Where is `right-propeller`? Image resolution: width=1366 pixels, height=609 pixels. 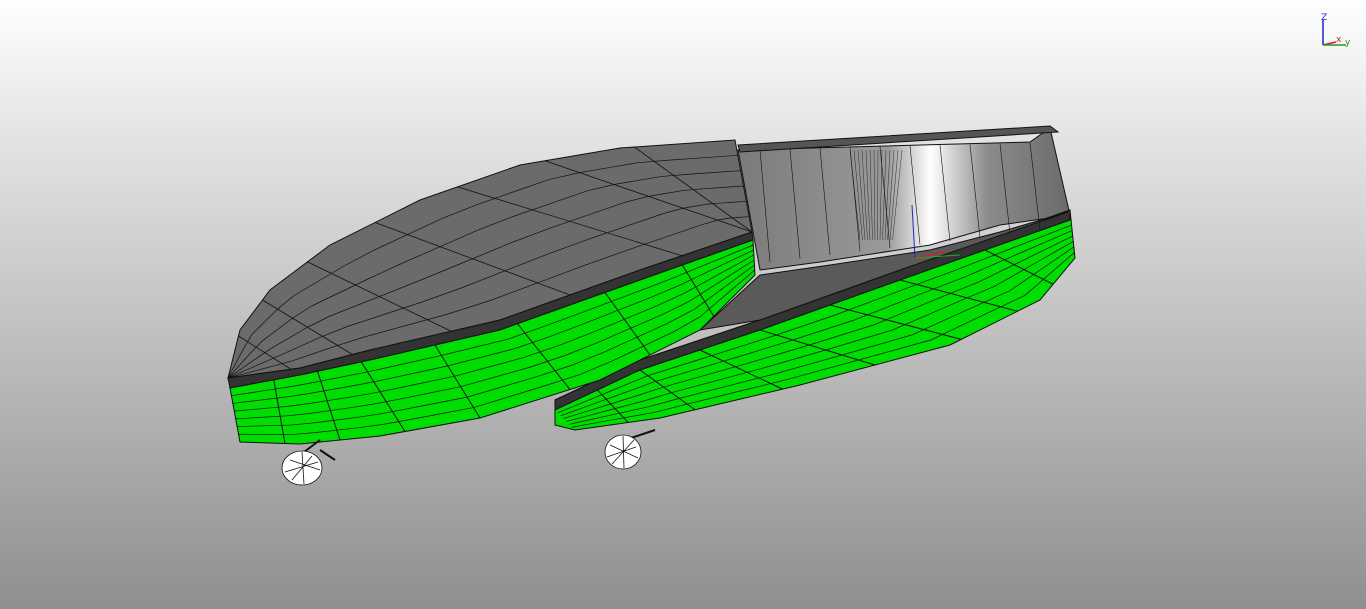 right-propeller is located at coordinates (630, 449).